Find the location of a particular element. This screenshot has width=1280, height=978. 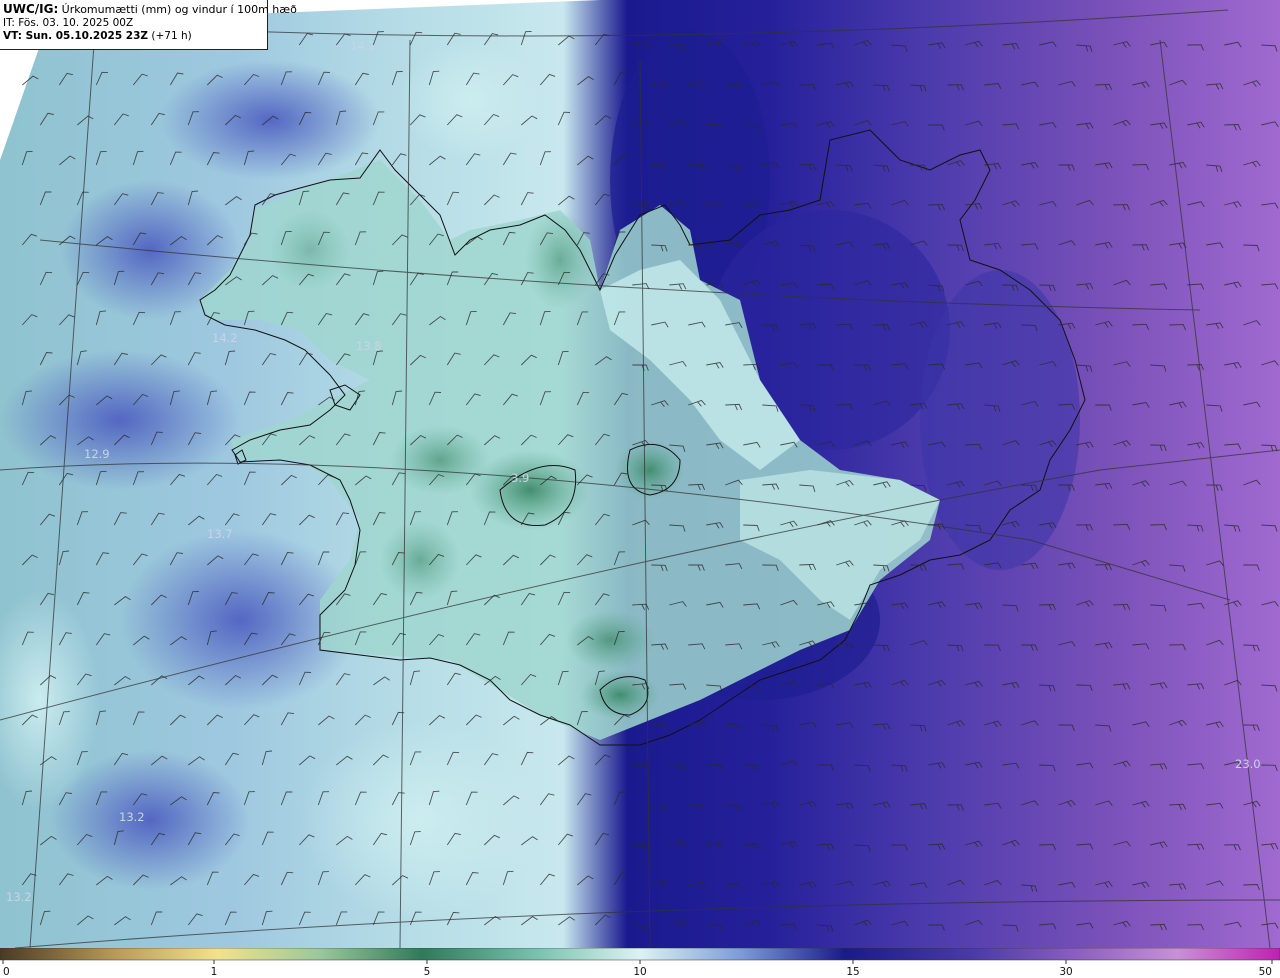

map-title: Úrkomumætti (mm) og vindur í 100m hæð is located at coordinates (179, 9).